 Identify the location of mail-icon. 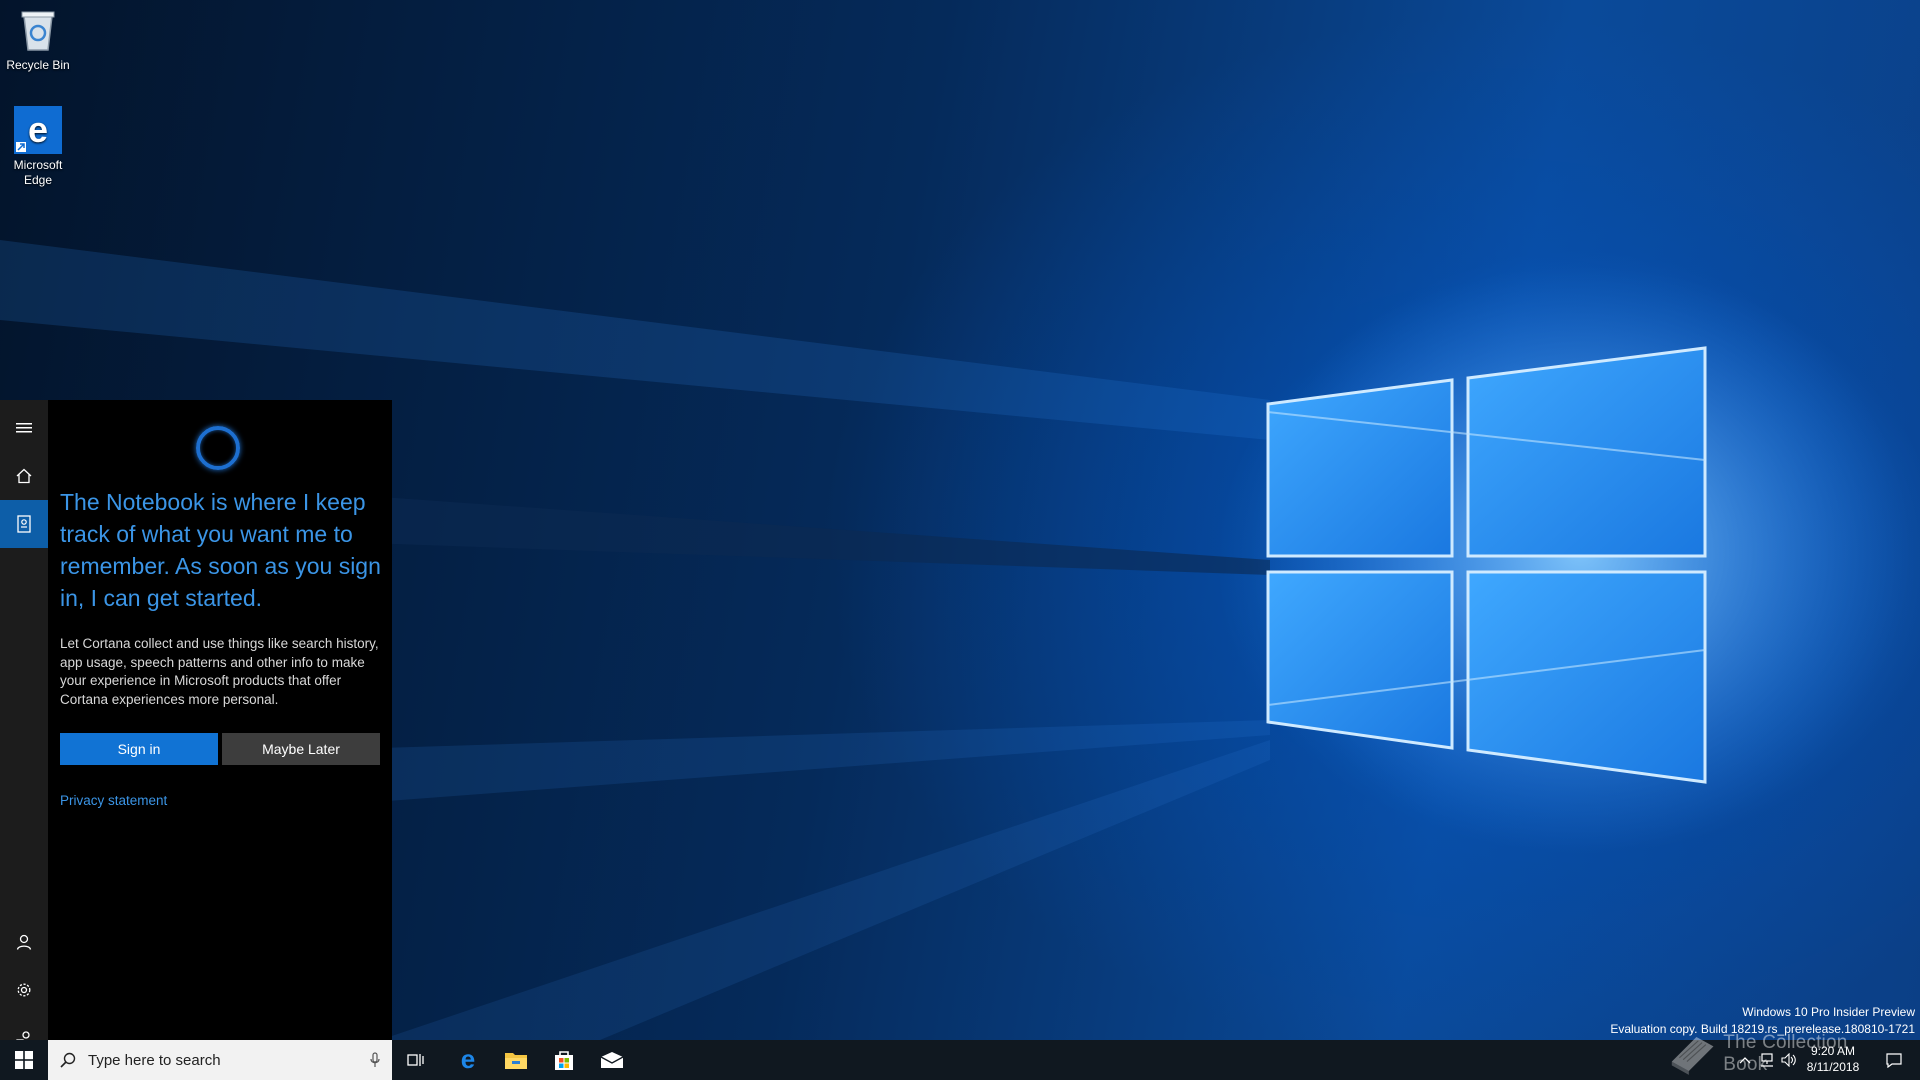
(612, 1060).